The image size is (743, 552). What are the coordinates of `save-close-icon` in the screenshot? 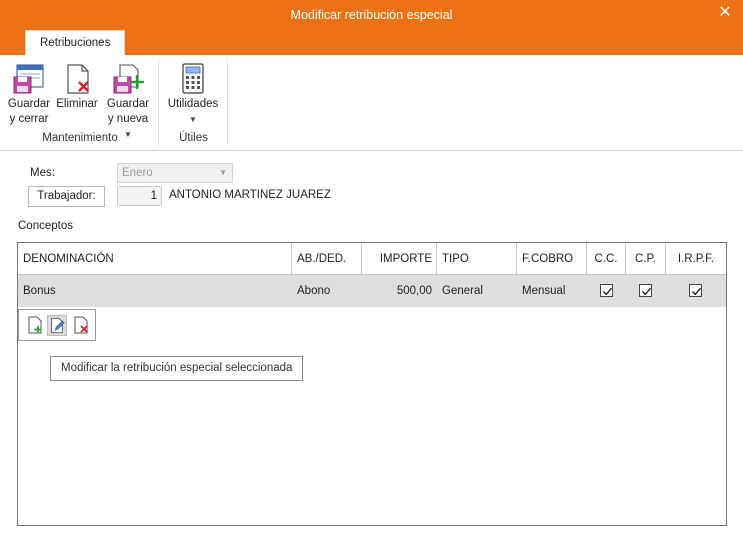 It's located at (28, 79).